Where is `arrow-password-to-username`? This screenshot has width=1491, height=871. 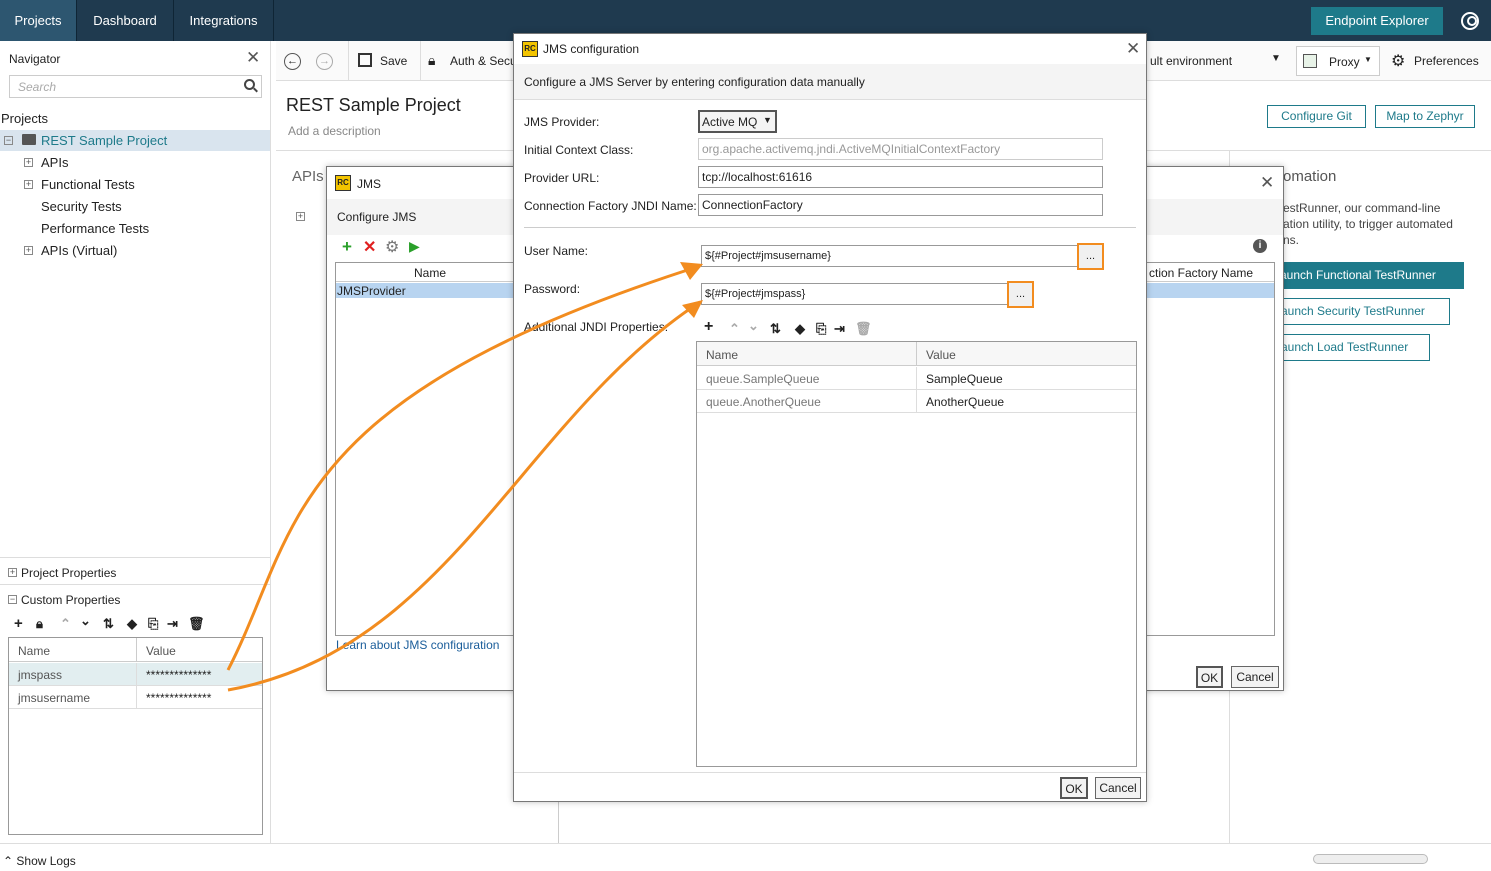
arrow-password-to-username is located at coordinates (463, 467).